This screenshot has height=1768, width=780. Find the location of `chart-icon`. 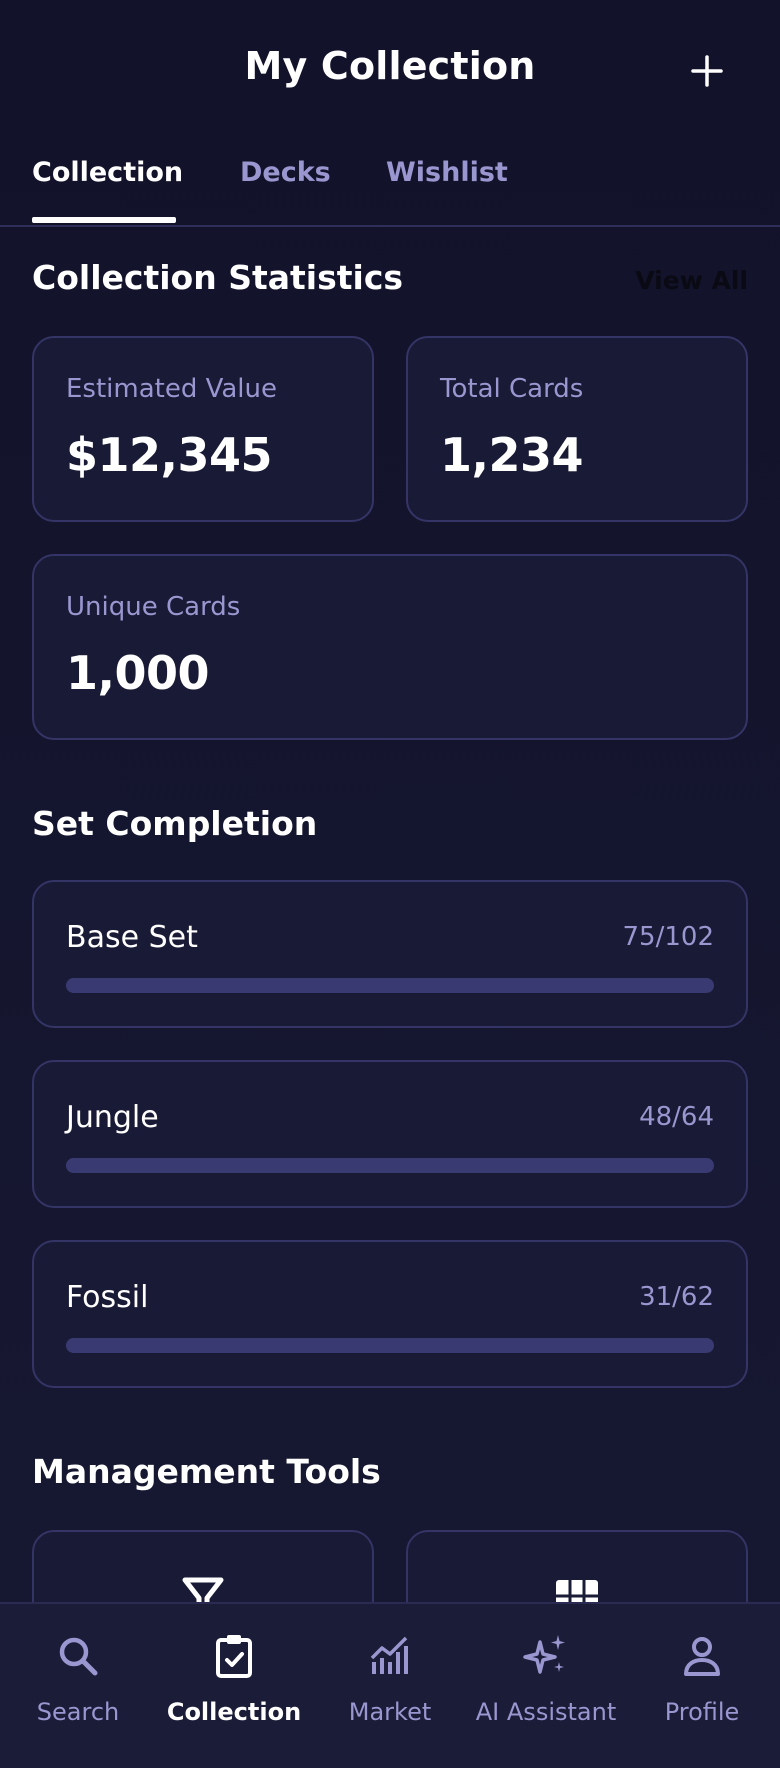

chart-icon is located at coordinates (389, 1655).